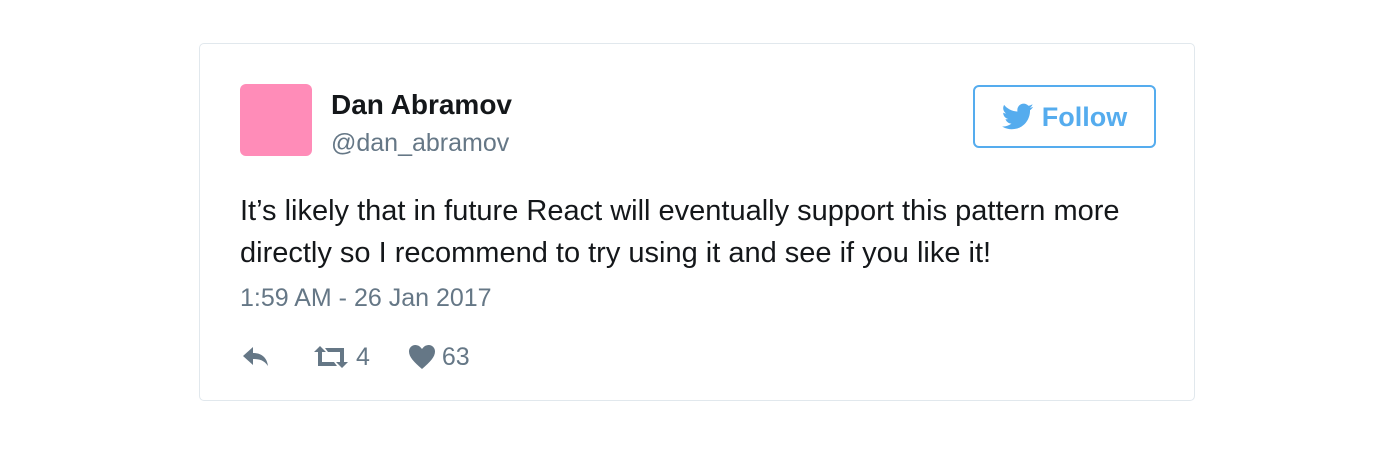 The image size is (1374, 462). I want to click on like-count: 63, so click(455, 357).